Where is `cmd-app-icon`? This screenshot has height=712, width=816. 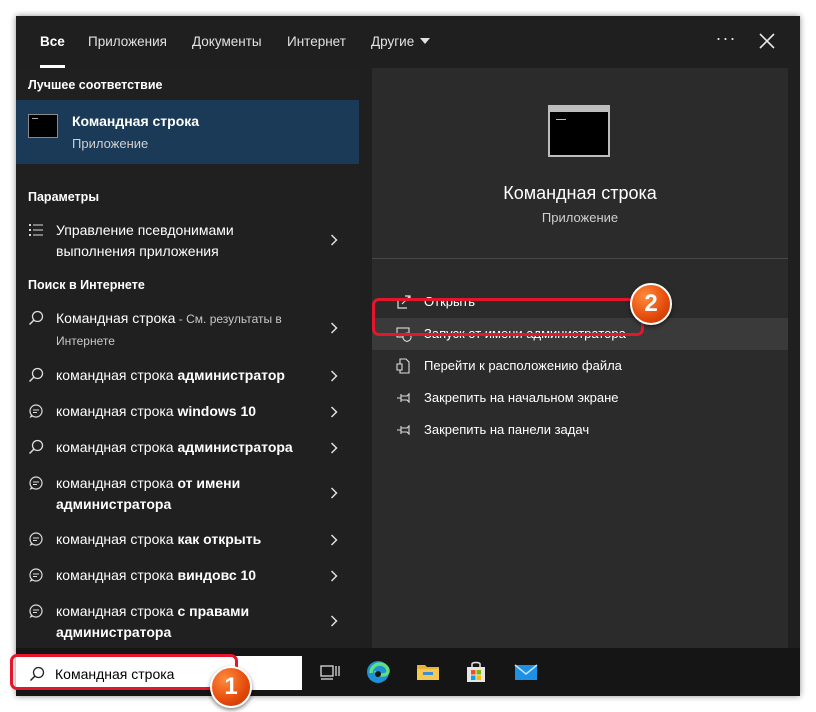
cmd-app-icon is located at coordinates (43, 126).